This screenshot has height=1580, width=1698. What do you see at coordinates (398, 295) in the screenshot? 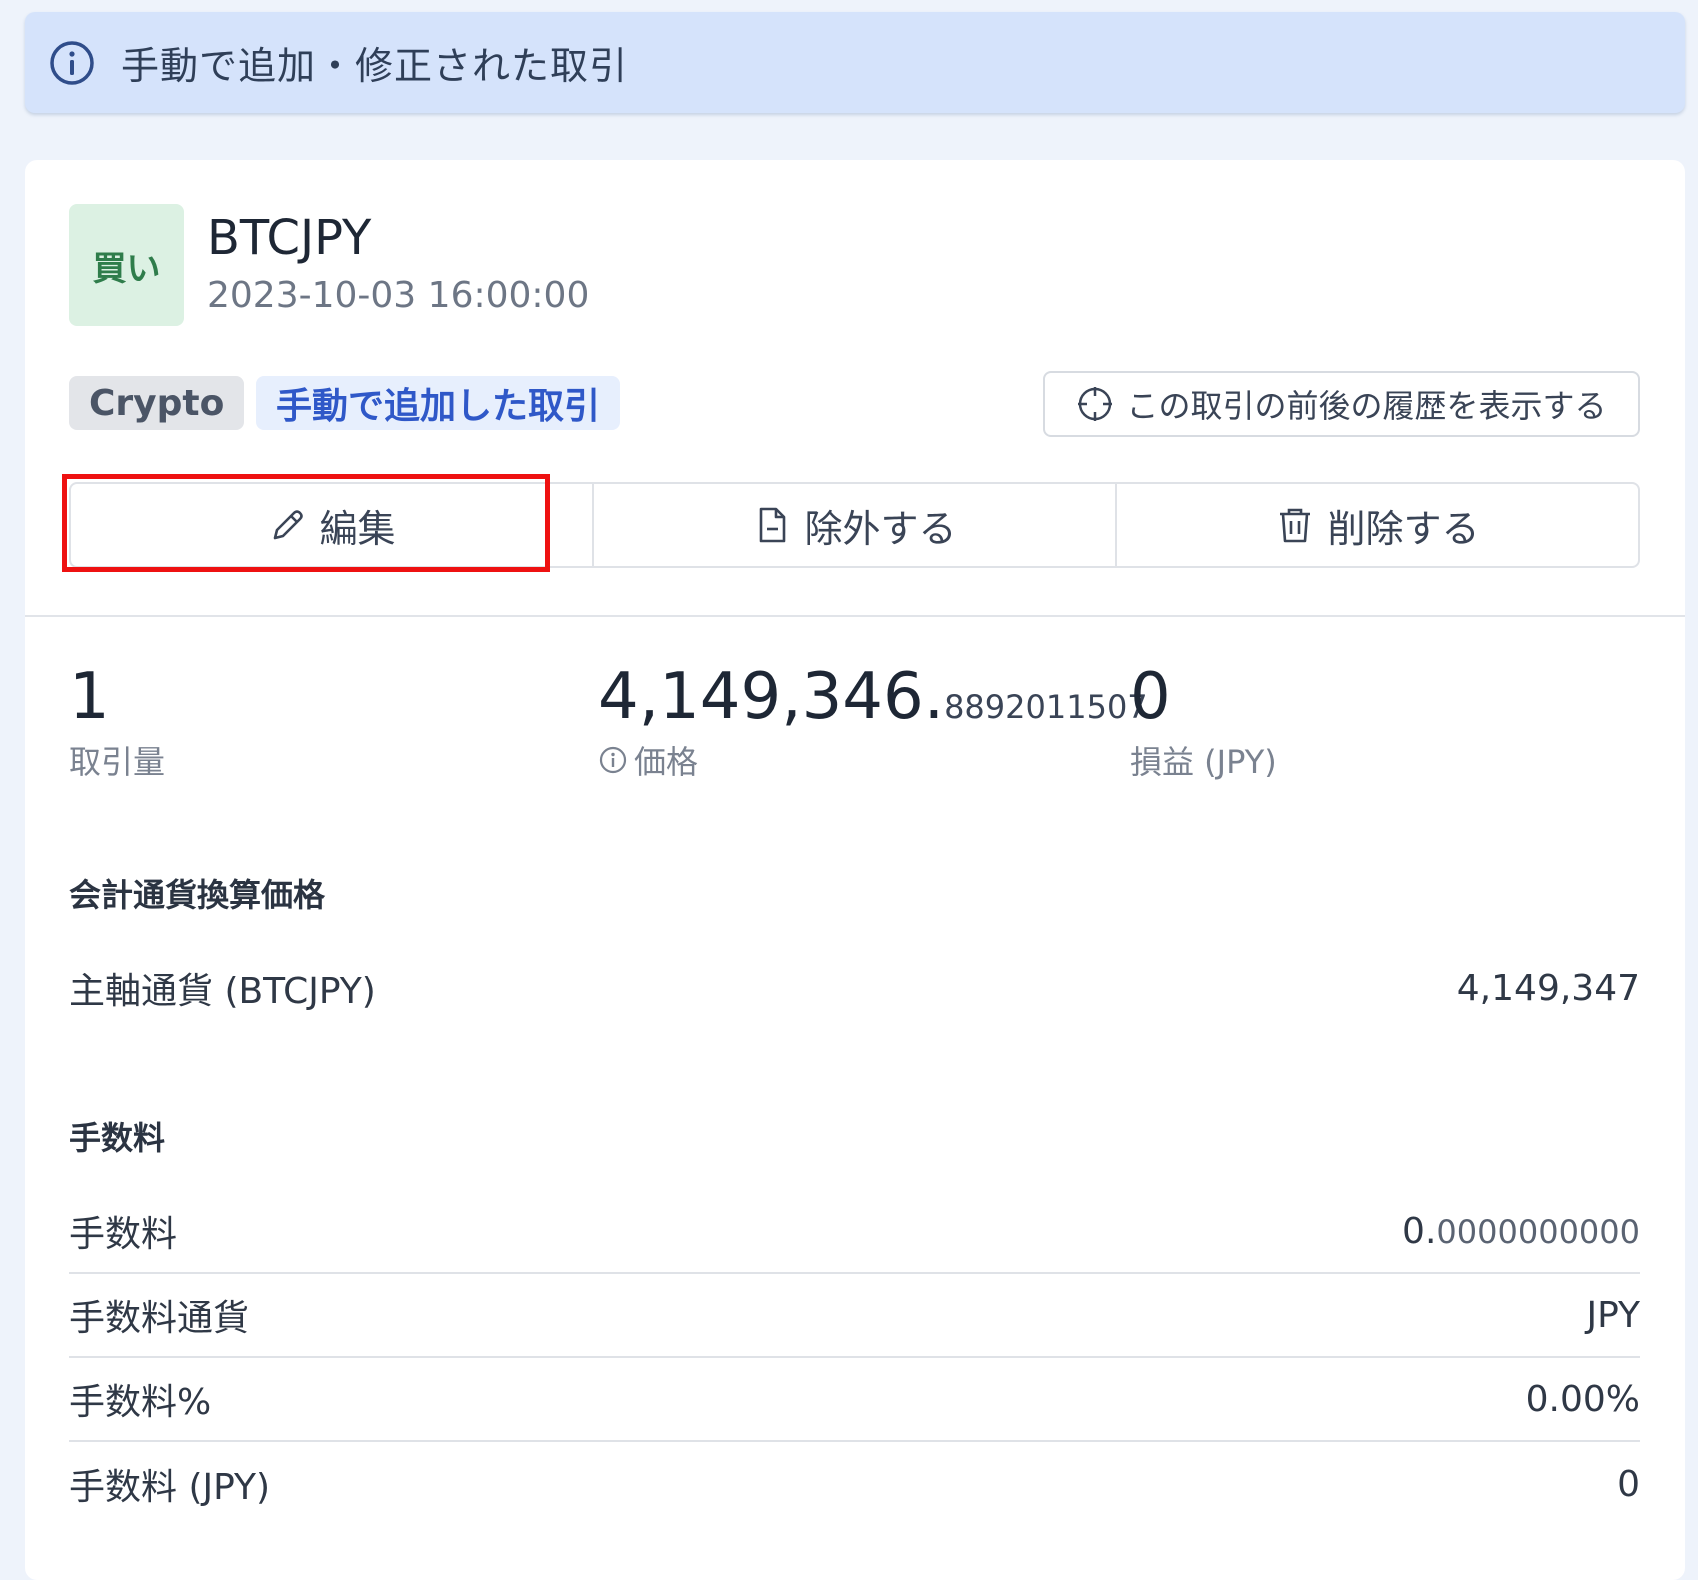
I see `trade-datetime: 2023-10-03 16:00:00` at bounding box center [398, 295].